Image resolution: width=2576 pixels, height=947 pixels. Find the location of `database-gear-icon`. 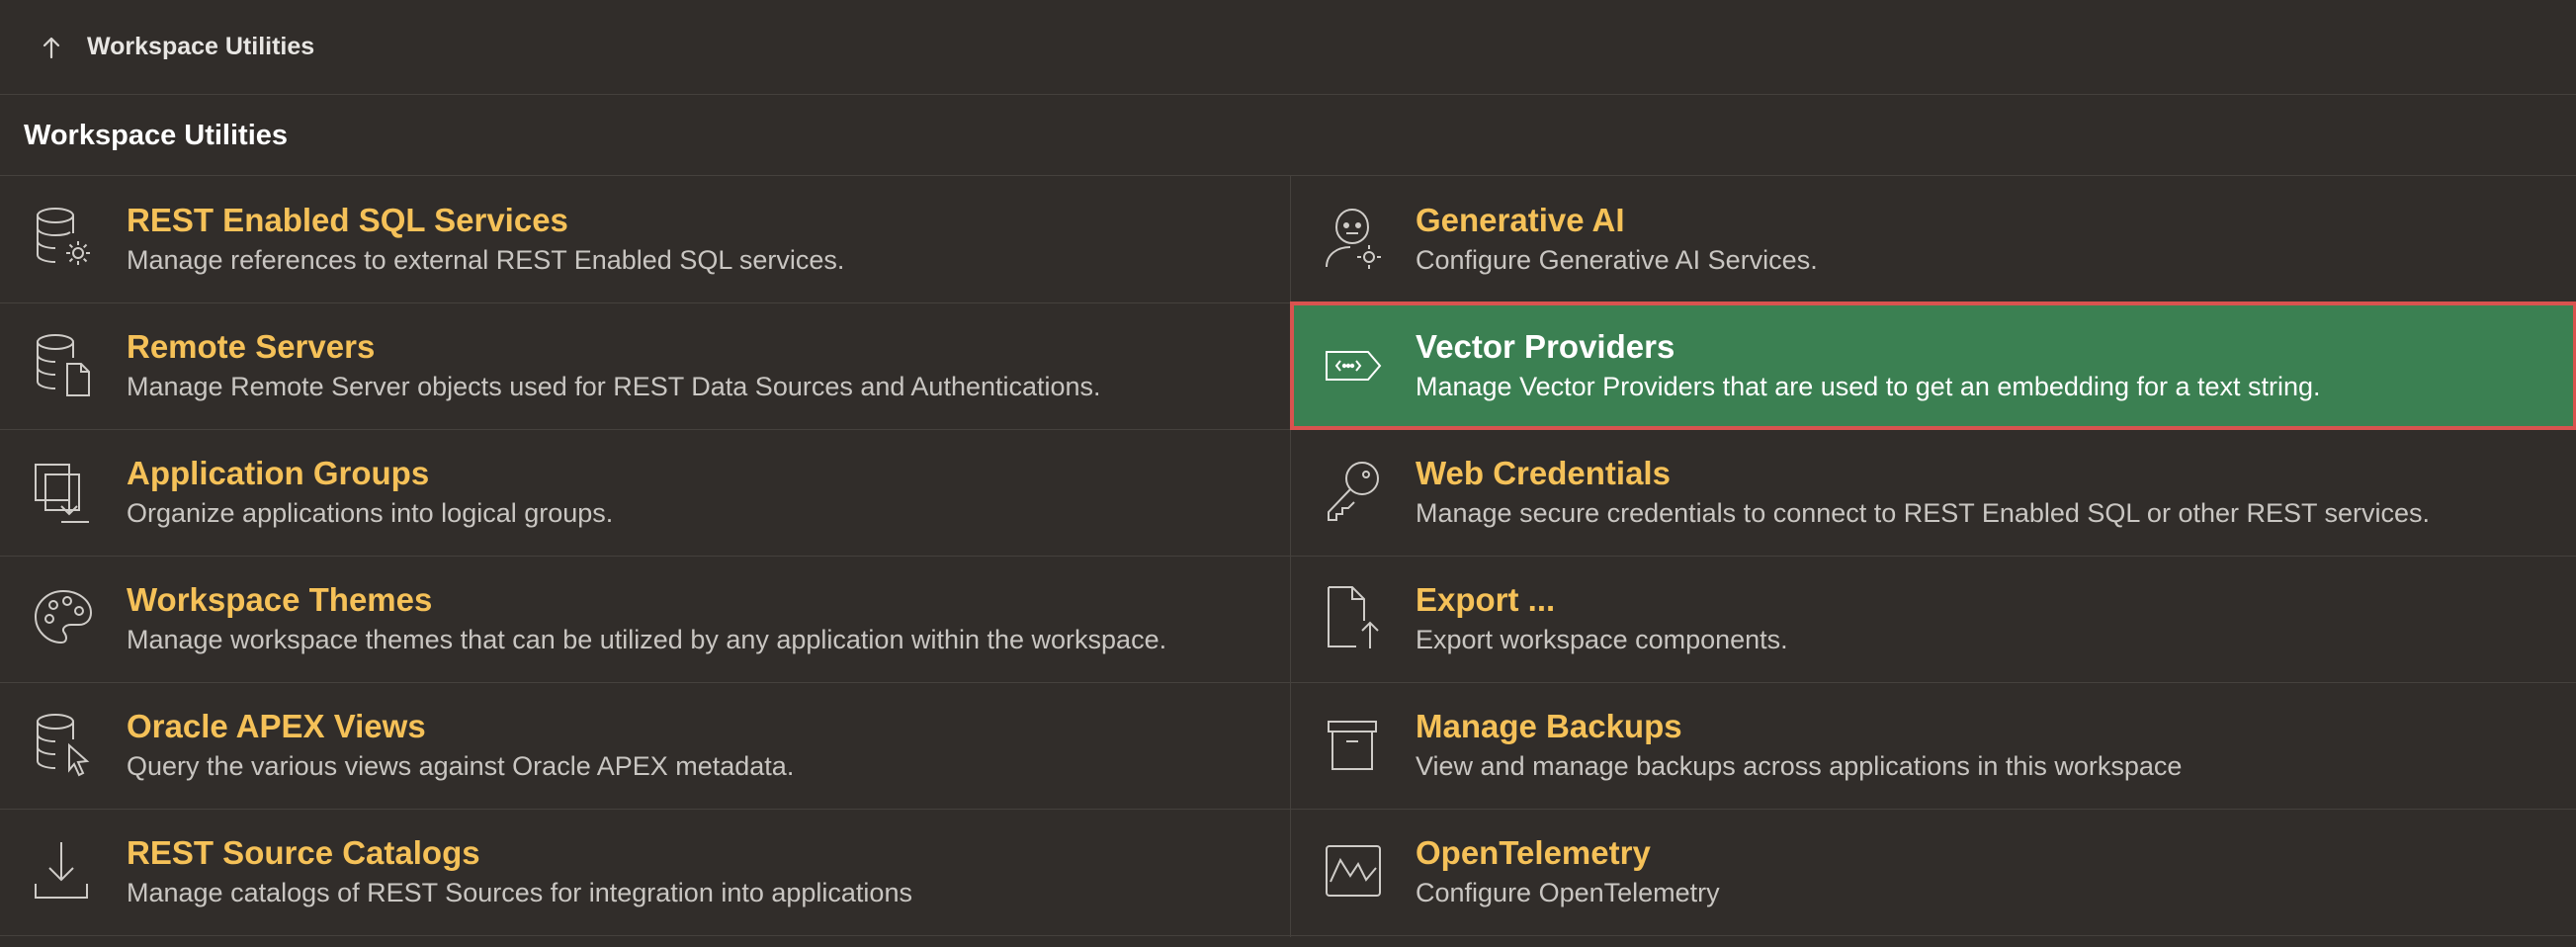

database-gear-icon is located at coordinates (63, 240).